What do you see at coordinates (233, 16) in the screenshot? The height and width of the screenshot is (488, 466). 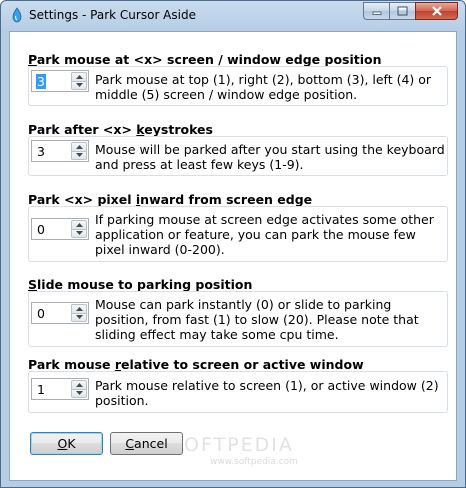 I see `title-bar: Settings - Park Cursor Aside` at bounding box center [233, 16].